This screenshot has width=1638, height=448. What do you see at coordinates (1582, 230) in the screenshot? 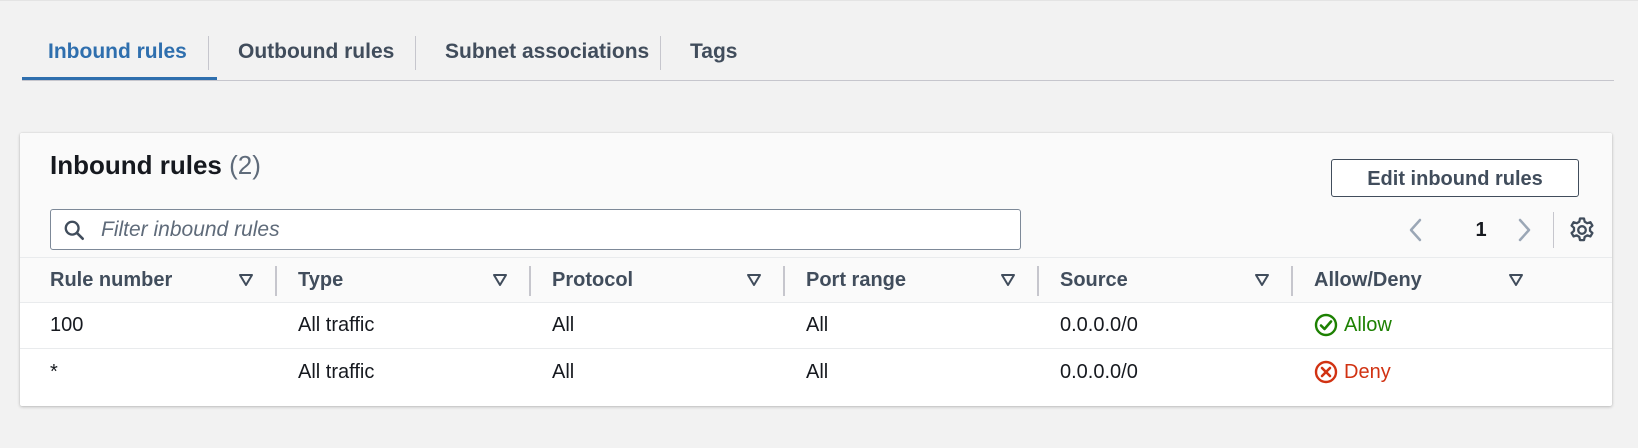
I see `gear-icon` at bounding box center [1582, 230].